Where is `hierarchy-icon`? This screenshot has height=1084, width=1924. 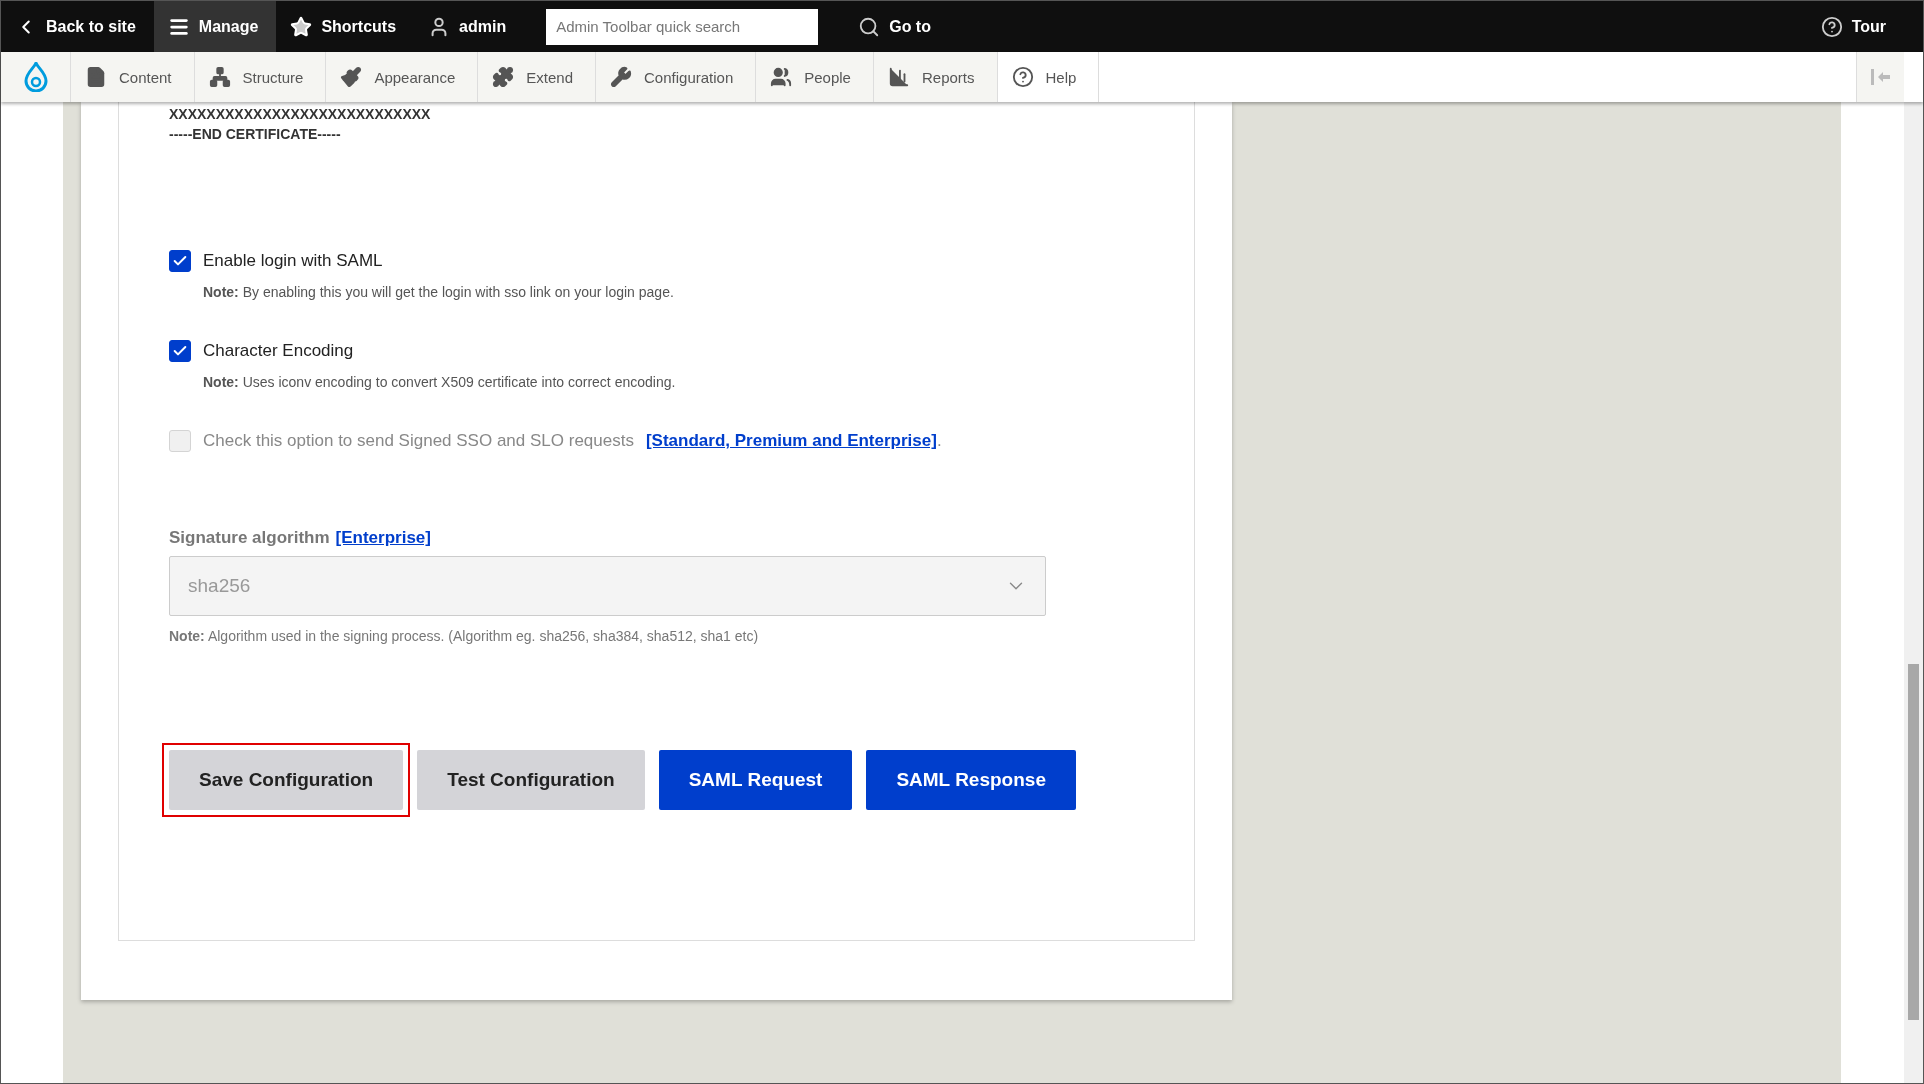 hierarchy-icon is located at coordinates (219, 77).